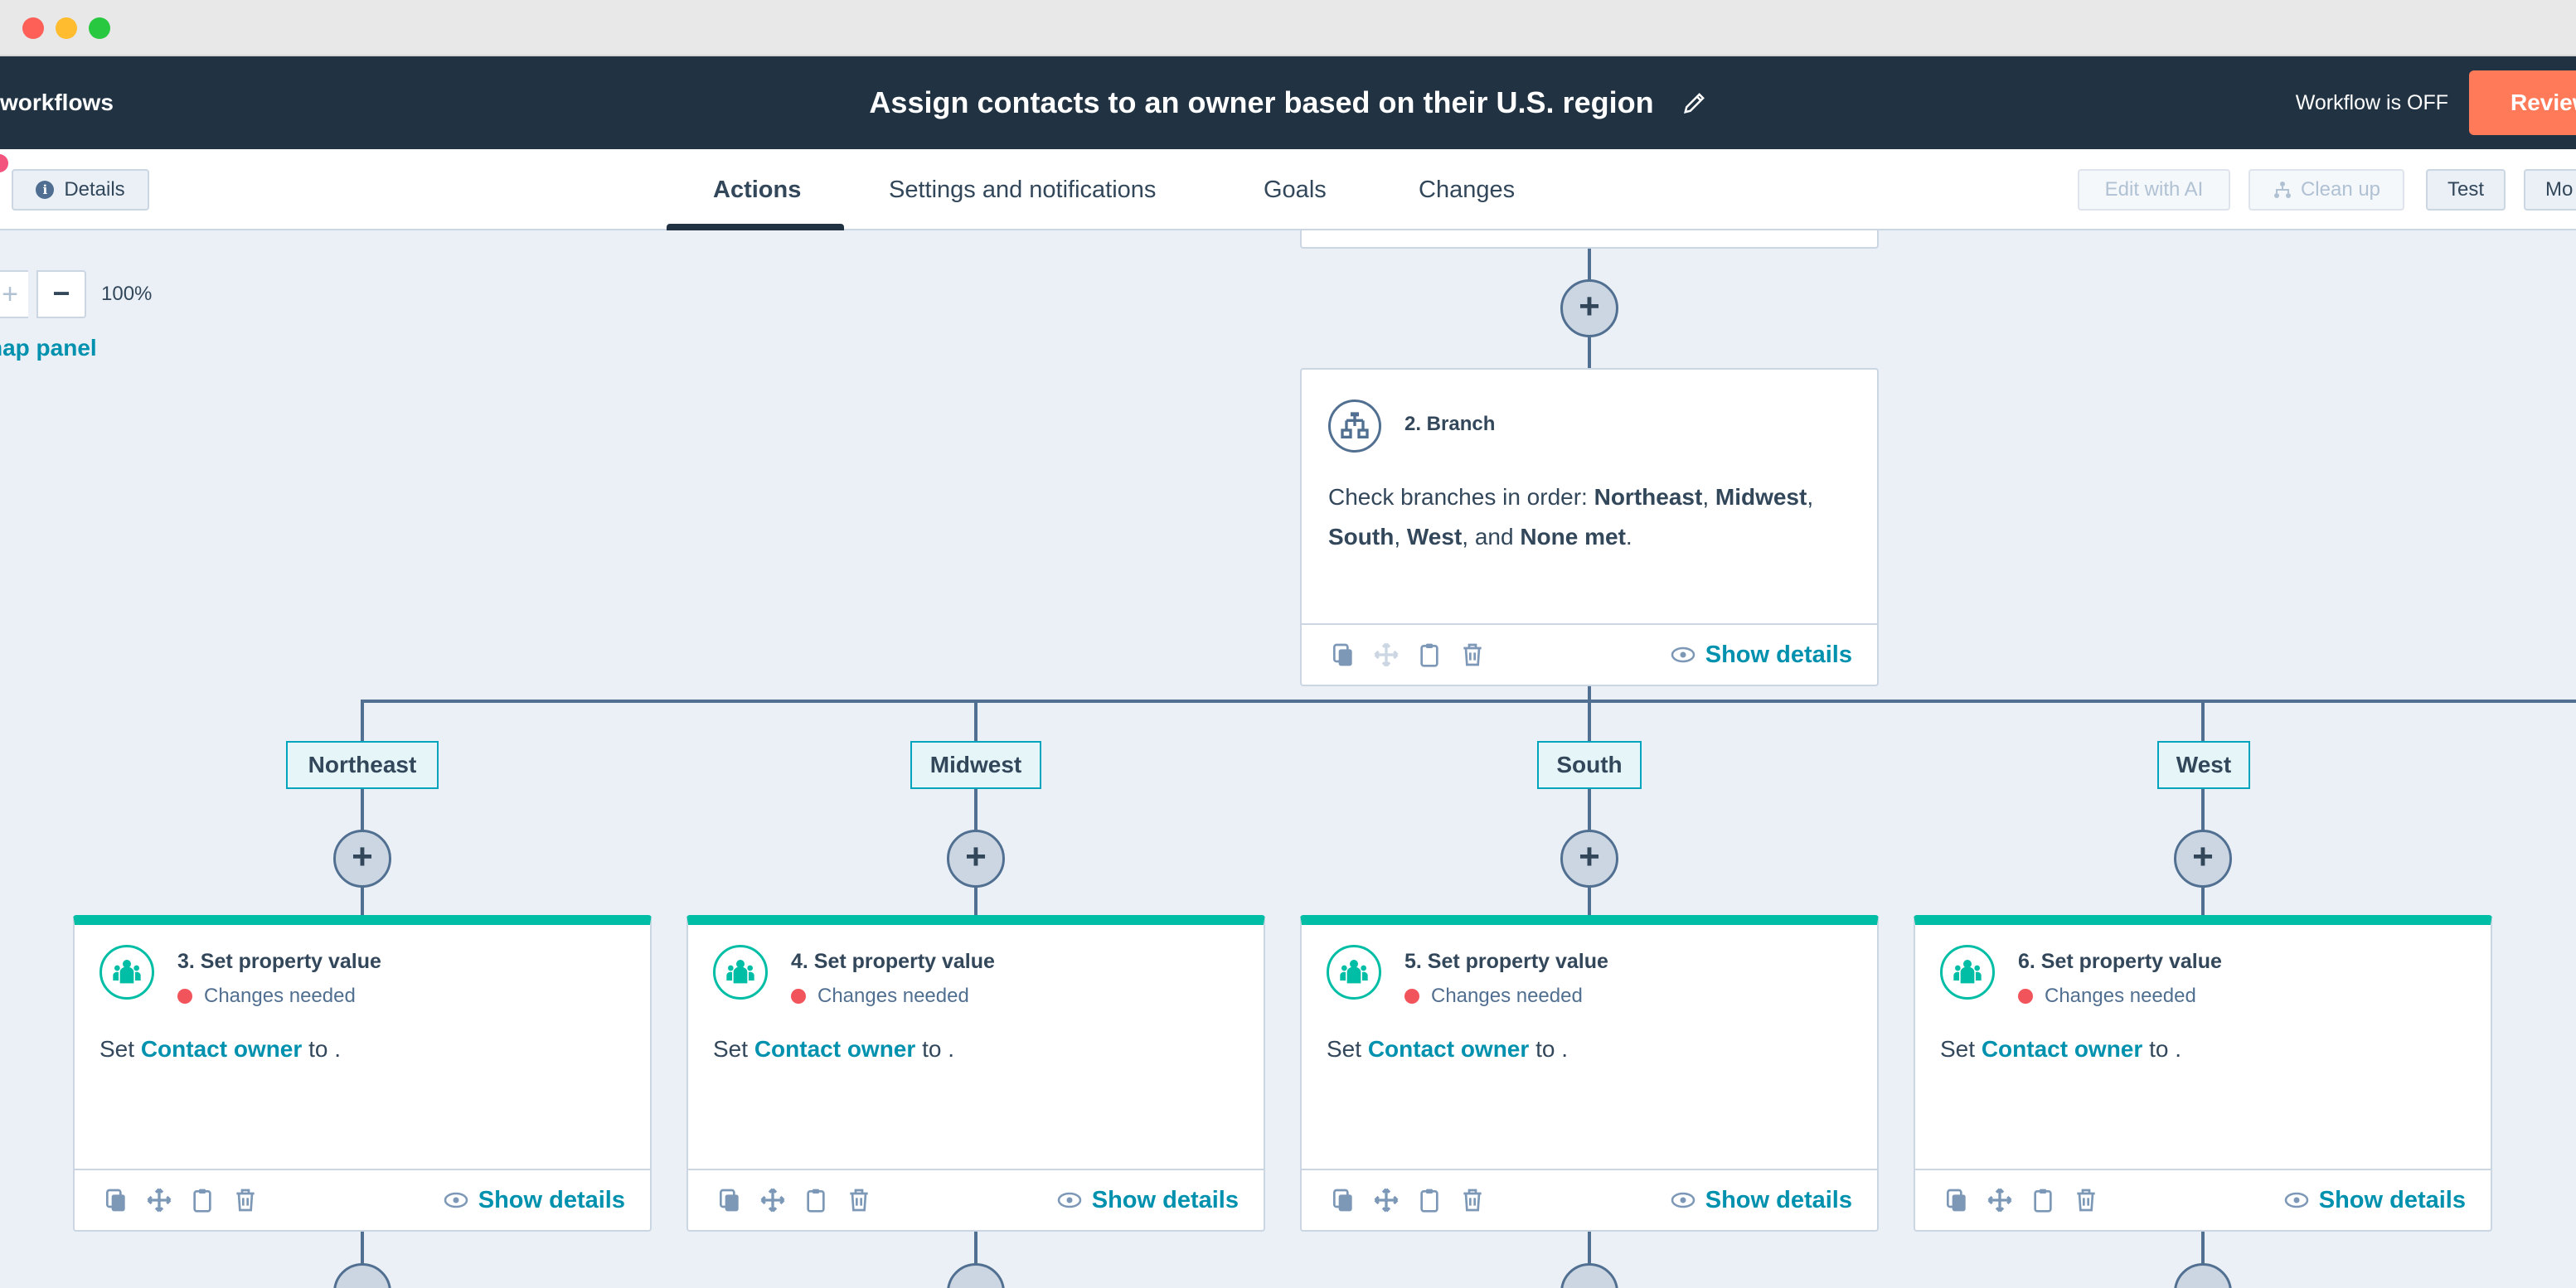 This screenshot has height=1288, width=2576. I want to click on close-window-button, so click(33, 28).